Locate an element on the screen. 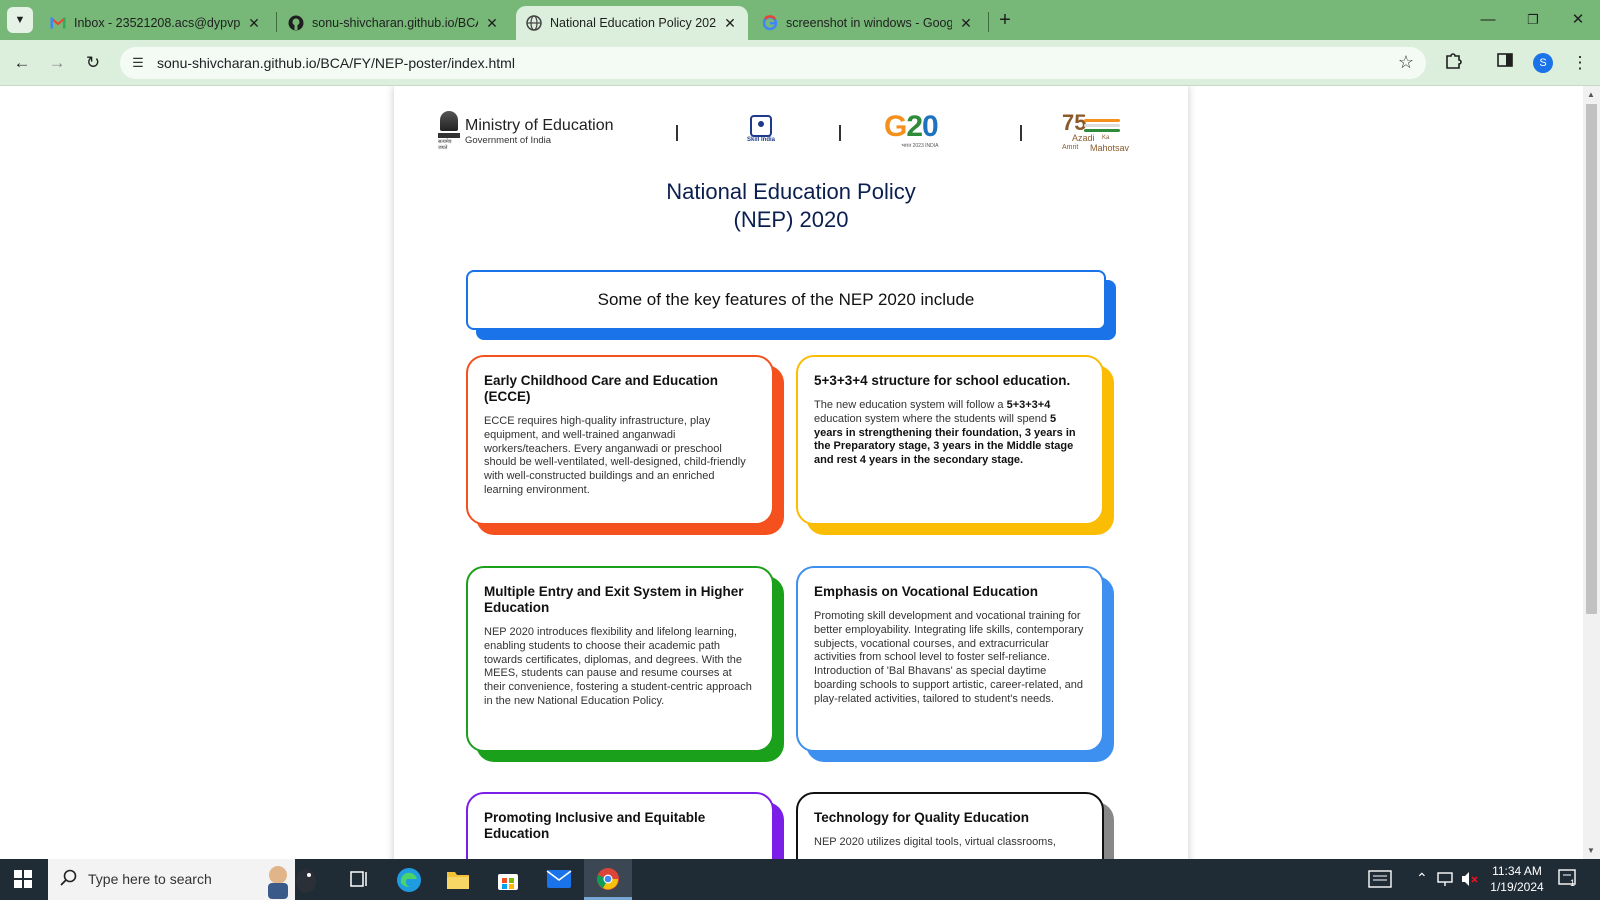  search-icon is located at coordinates (69, 880).